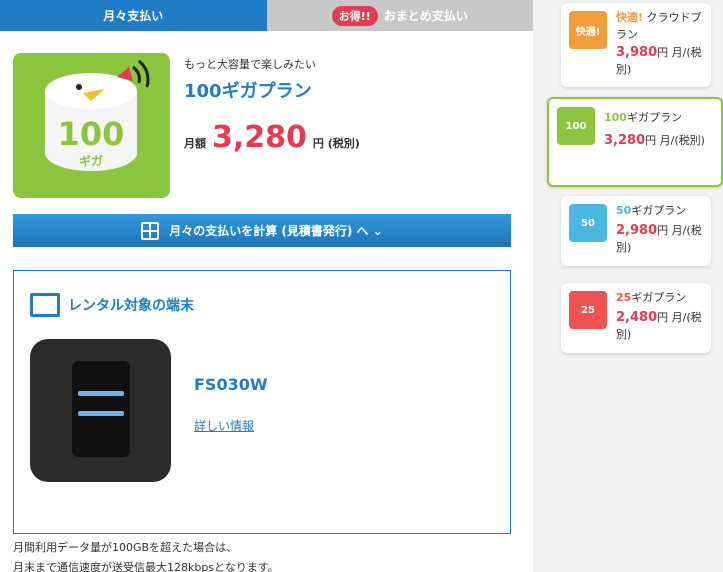  I want to click on note-line-1: 月間利用データ量が100GBを超えた場合は、, so click(125, 547).